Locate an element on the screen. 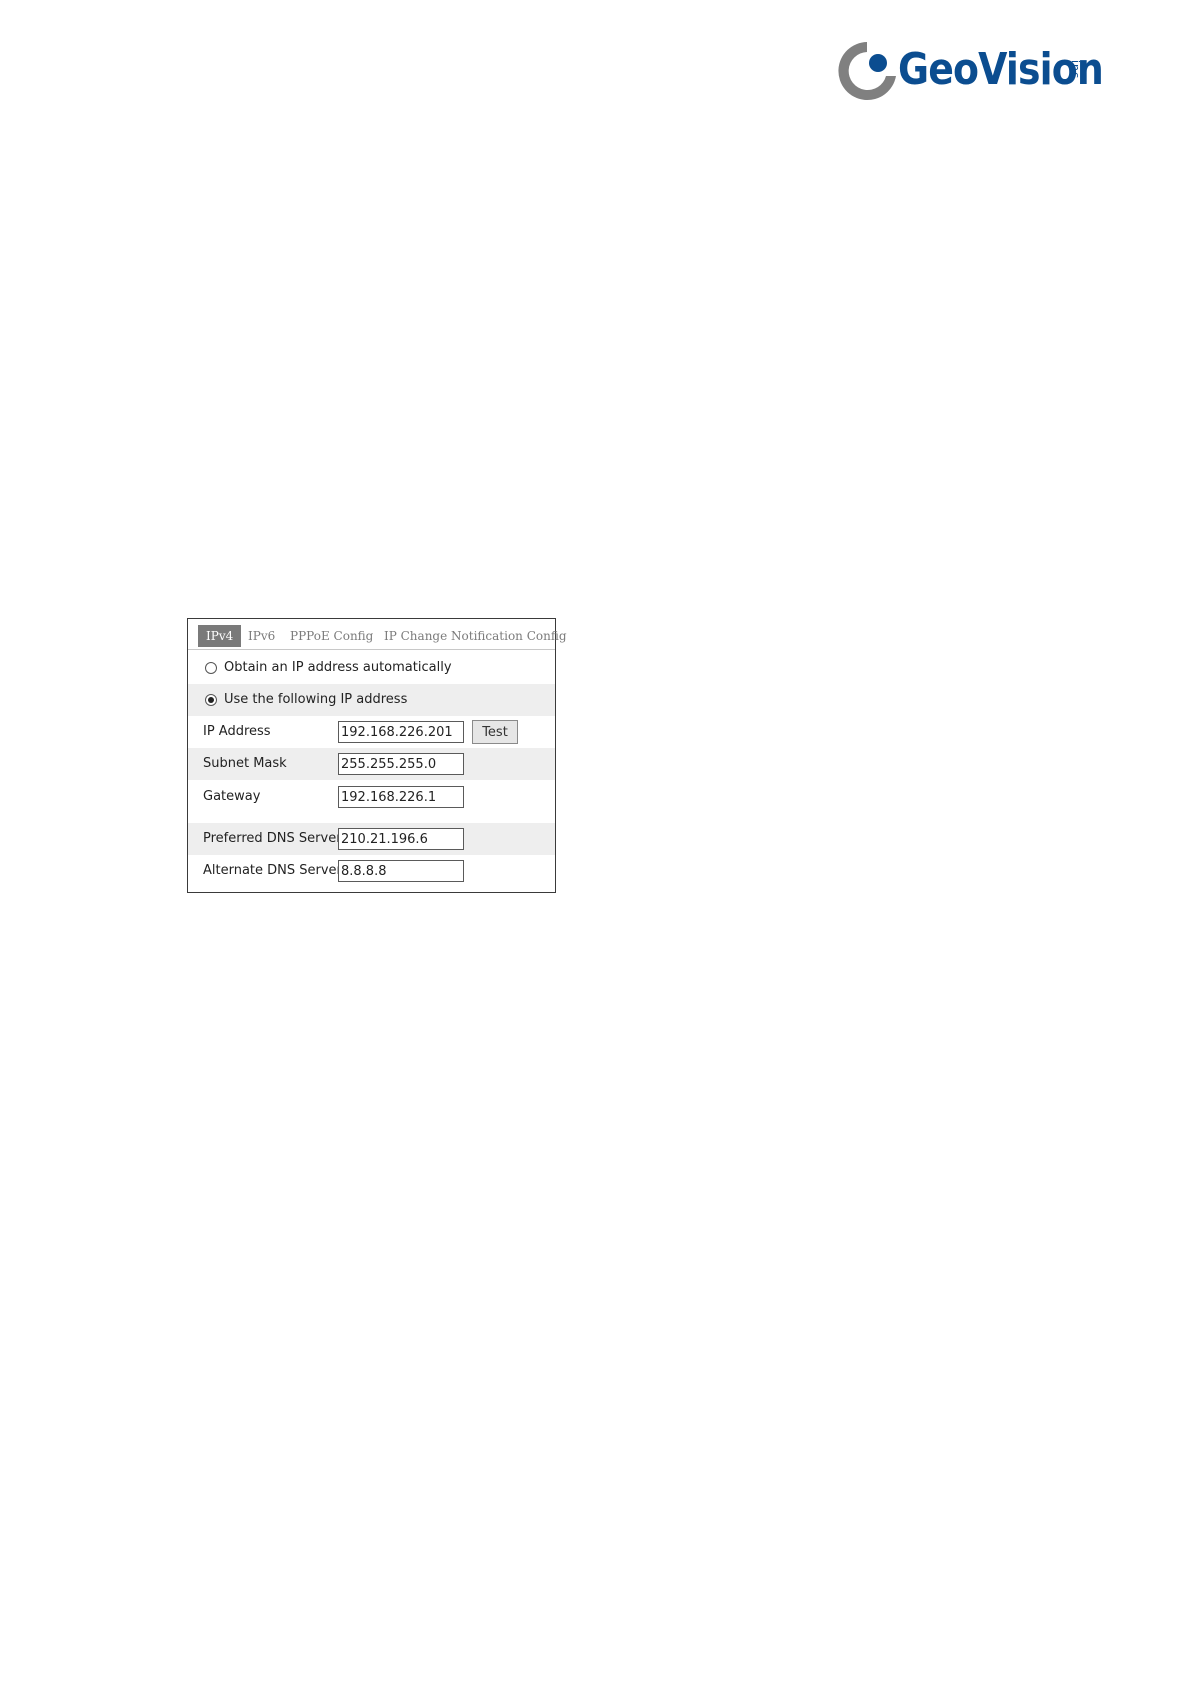  radio-label-use-following-ip: Use the following IP address is located at coordinates (315, 700).